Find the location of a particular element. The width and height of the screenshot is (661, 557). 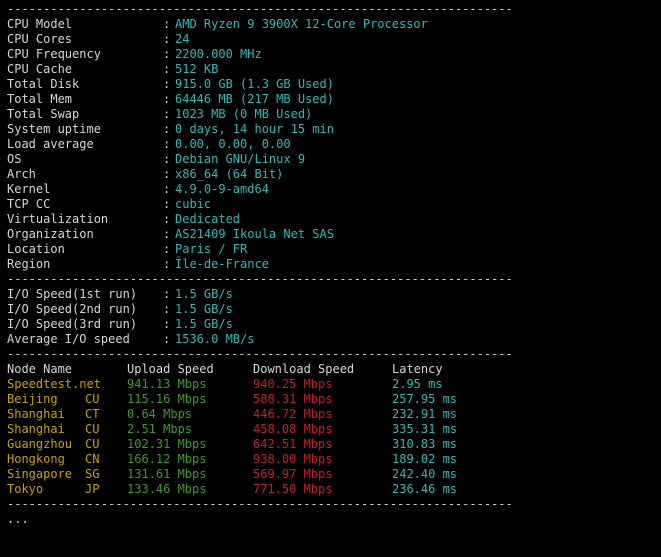

system-info-label: Arch is located at coordinates (21, 174).